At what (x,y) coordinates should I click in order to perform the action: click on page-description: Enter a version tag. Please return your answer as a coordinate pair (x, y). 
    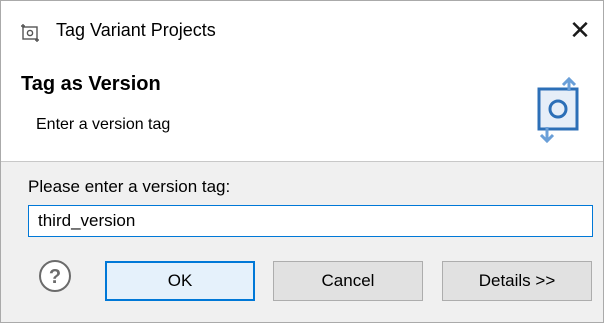
    Looking at the image, I should click on (103, 124).